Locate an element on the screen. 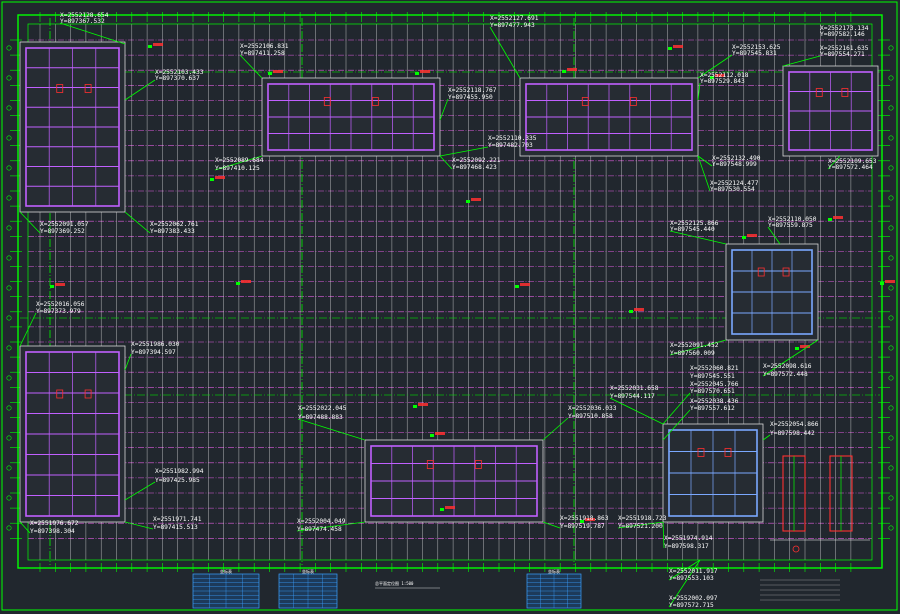 The height and width of the screenshot is (614, 900). coordinate-label: X=2552091.057 is located at coordinates (64, 224).